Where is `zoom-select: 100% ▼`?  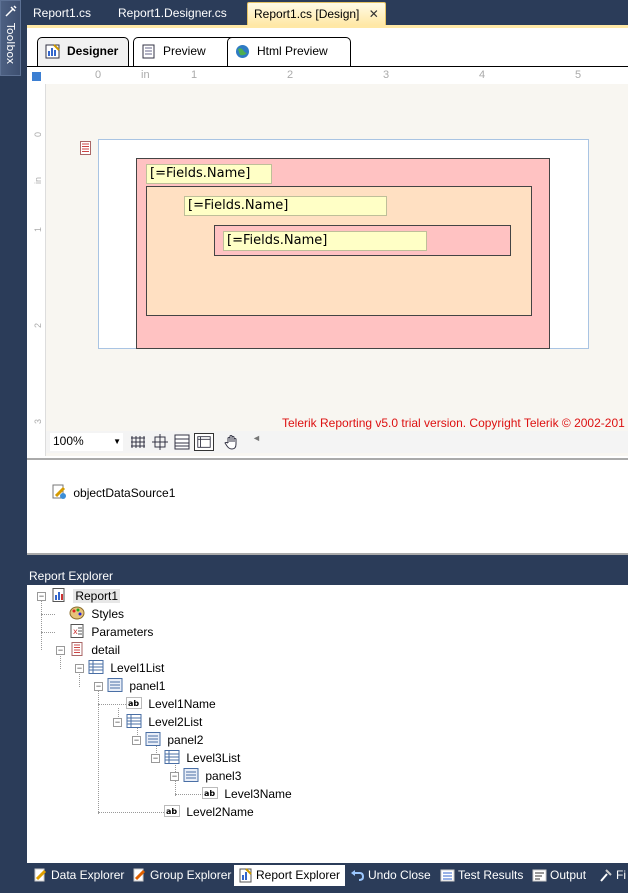
zoom-select: 100% ▼ is located at coordinates (86, 442).